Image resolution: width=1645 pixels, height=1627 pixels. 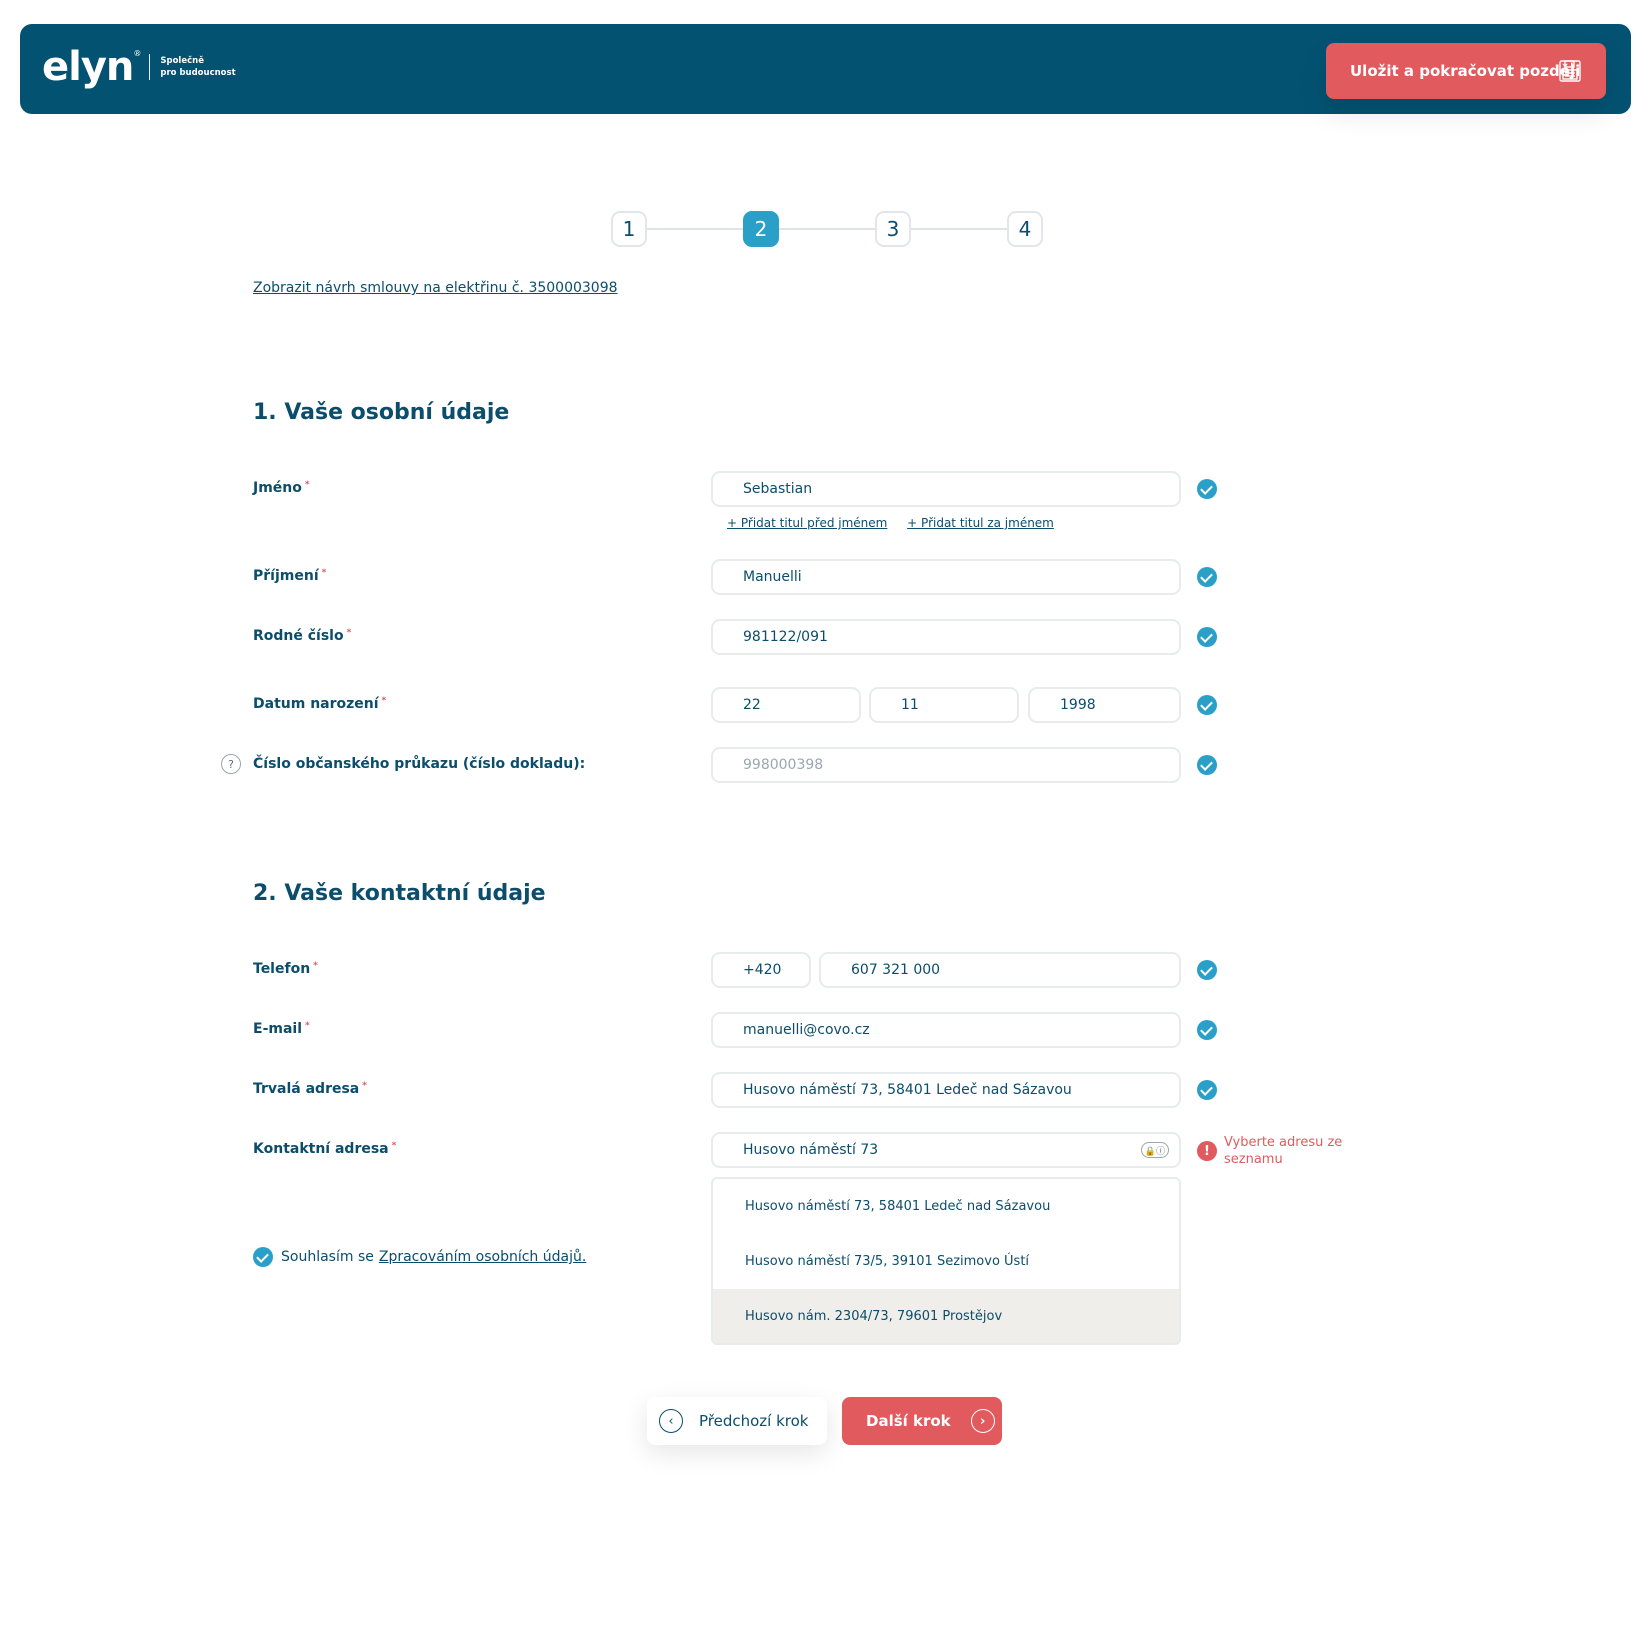 I want to click on birth-day-input: 22, so click(x=786, y=705).